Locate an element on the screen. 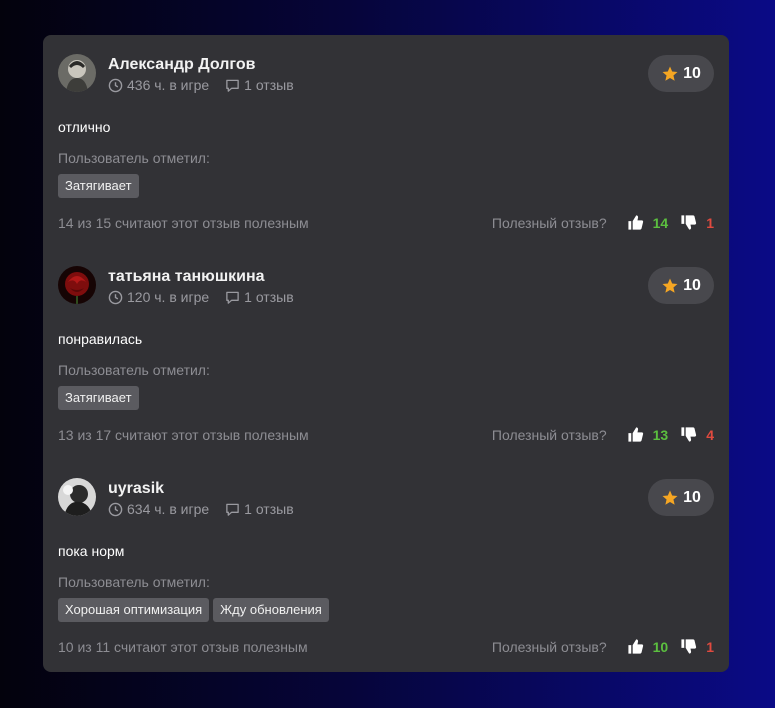 The image size is (775, 708). play-hours: 120 ч. в игре is located at coordinates (168, 297).